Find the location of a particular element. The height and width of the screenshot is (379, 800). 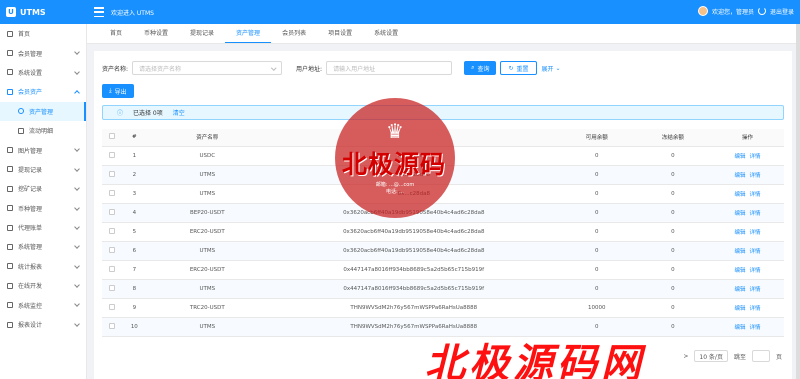

sidebar-item-withdraw-records: 提现记录 is located at coordinates (43, 169).